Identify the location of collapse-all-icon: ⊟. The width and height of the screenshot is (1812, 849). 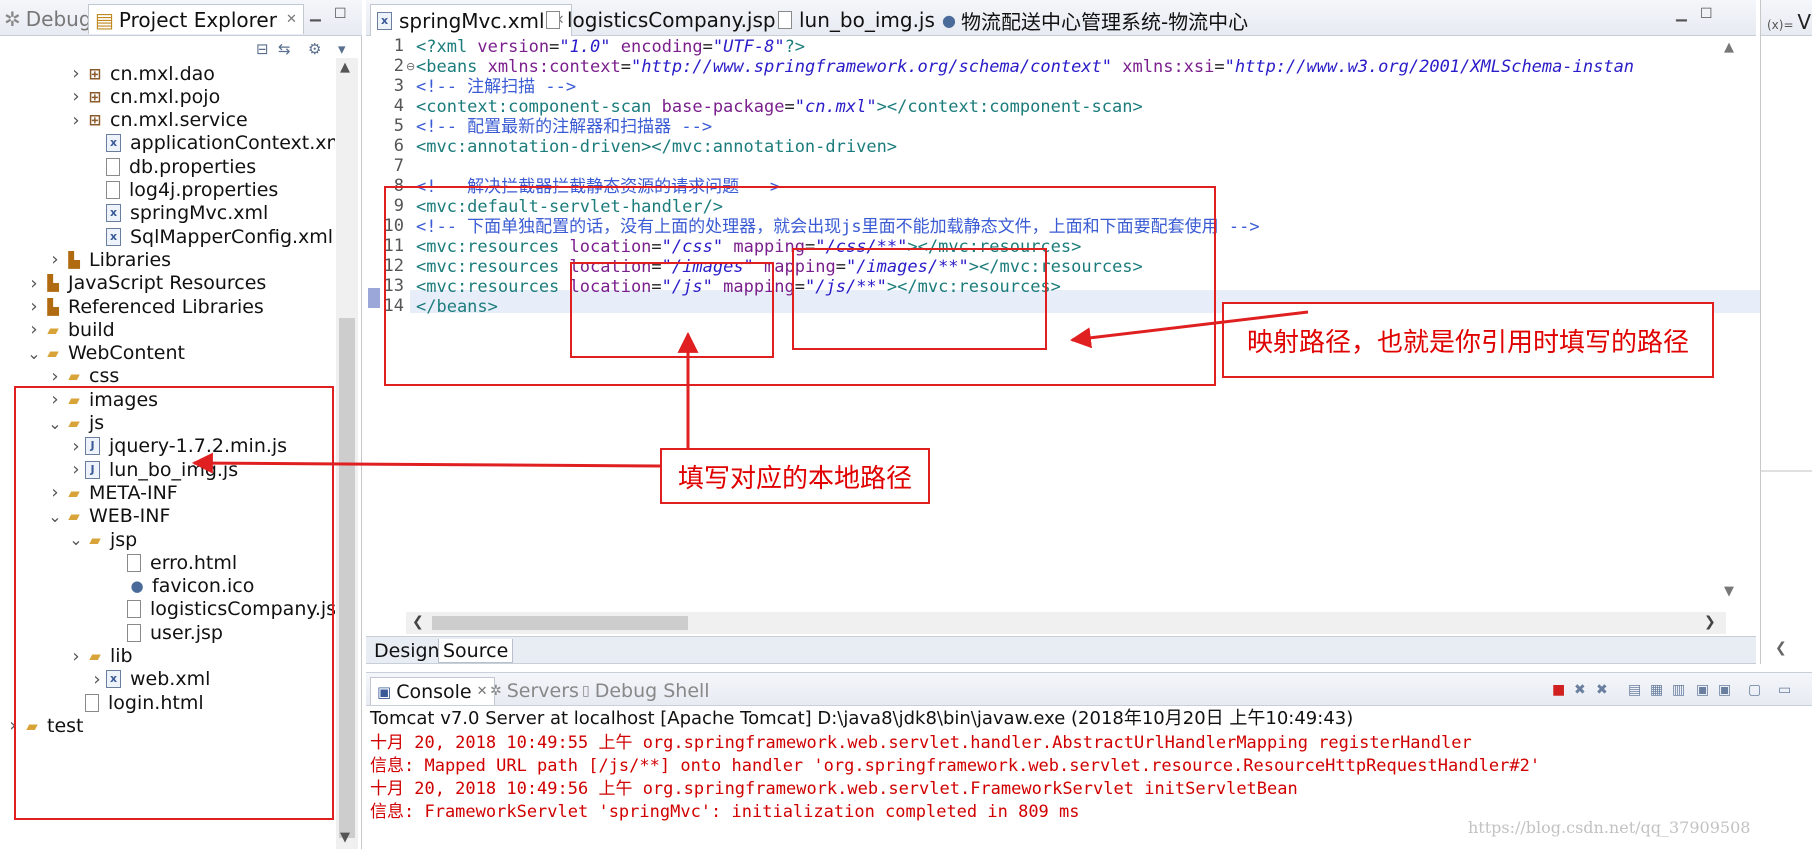
(262, 49).